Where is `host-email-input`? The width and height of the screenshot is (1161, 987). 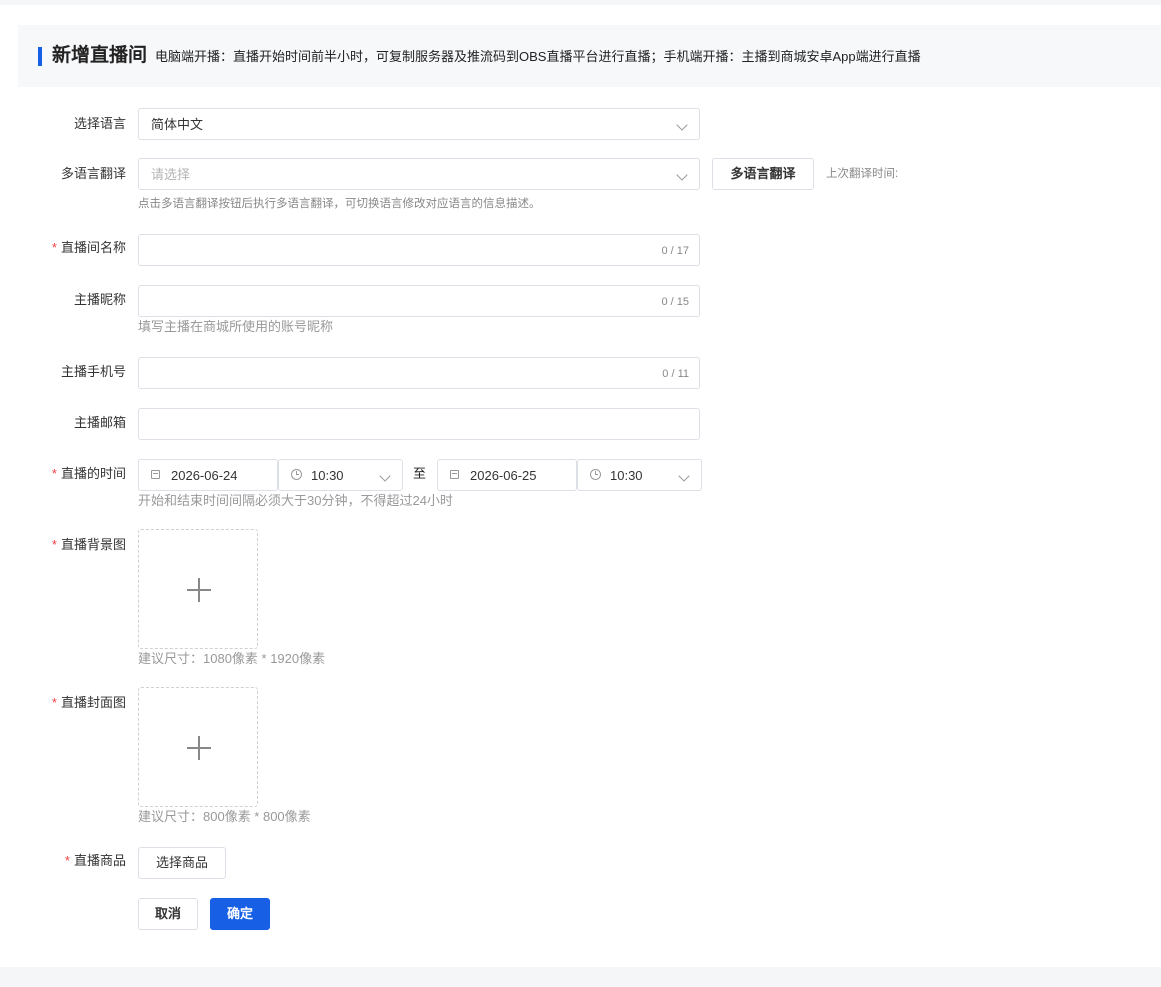
host-email-input is located at coordinates (419, 424).